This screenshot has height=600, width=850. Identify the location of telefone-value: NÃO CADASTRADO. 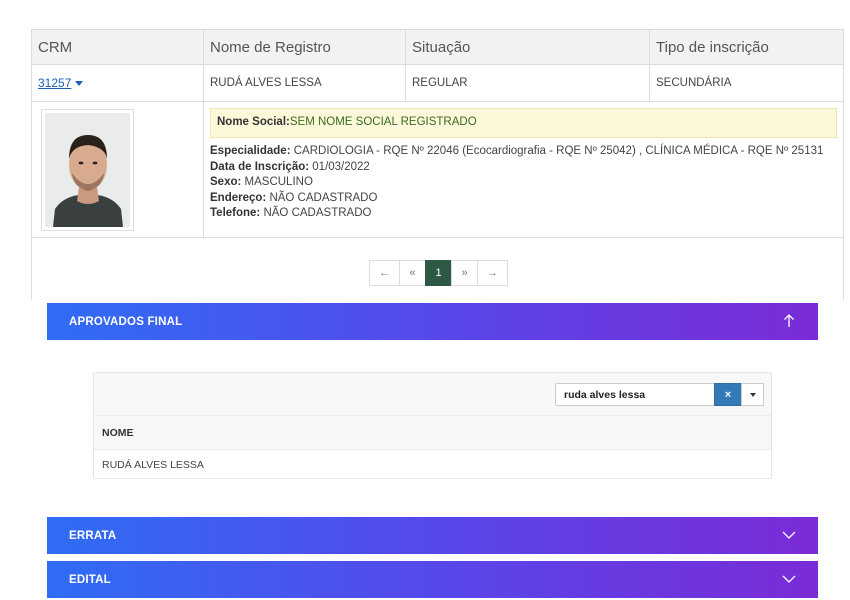
(316, 213).